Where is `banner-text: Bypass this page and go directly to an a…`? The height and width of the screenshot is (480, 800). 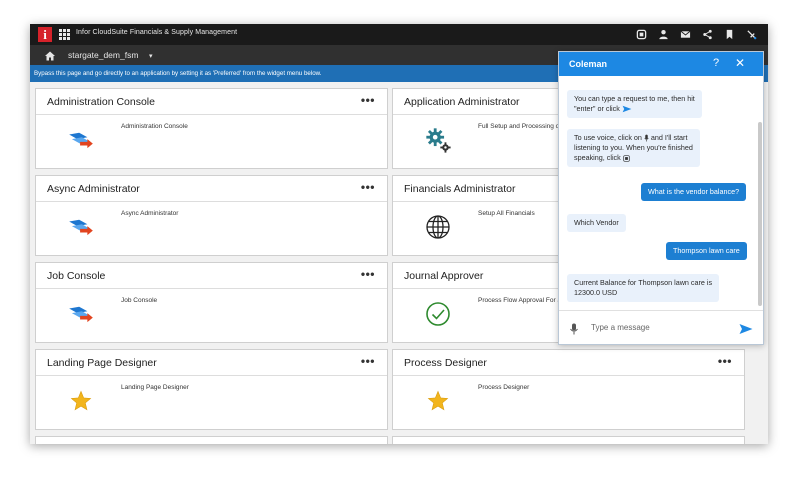
banner-text: Bypass this page and go directly to an a… is located at coordinates (178, 73).